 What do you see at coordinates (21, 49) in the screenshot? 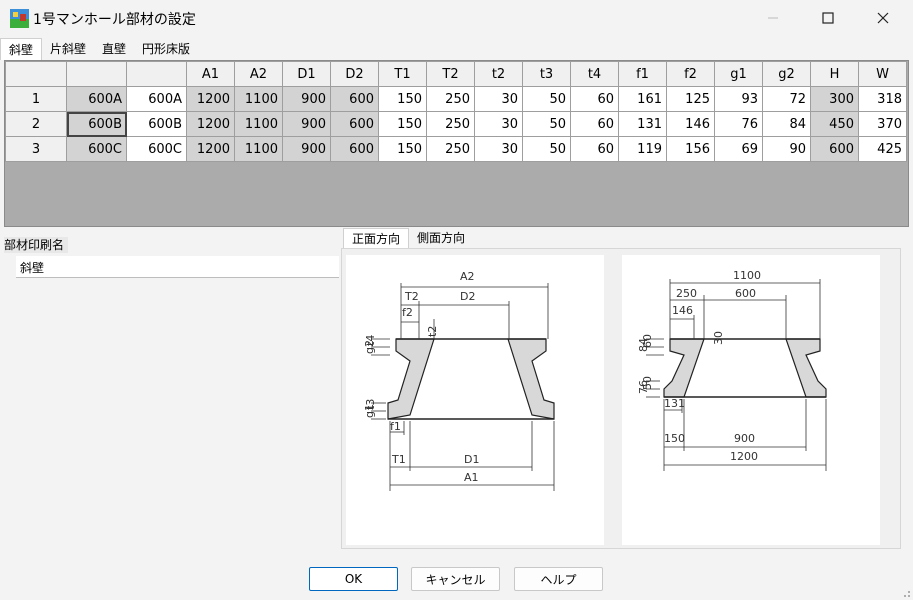
I see `tab-slanted-wall: 斜壁` at bounding box center [21, 49].